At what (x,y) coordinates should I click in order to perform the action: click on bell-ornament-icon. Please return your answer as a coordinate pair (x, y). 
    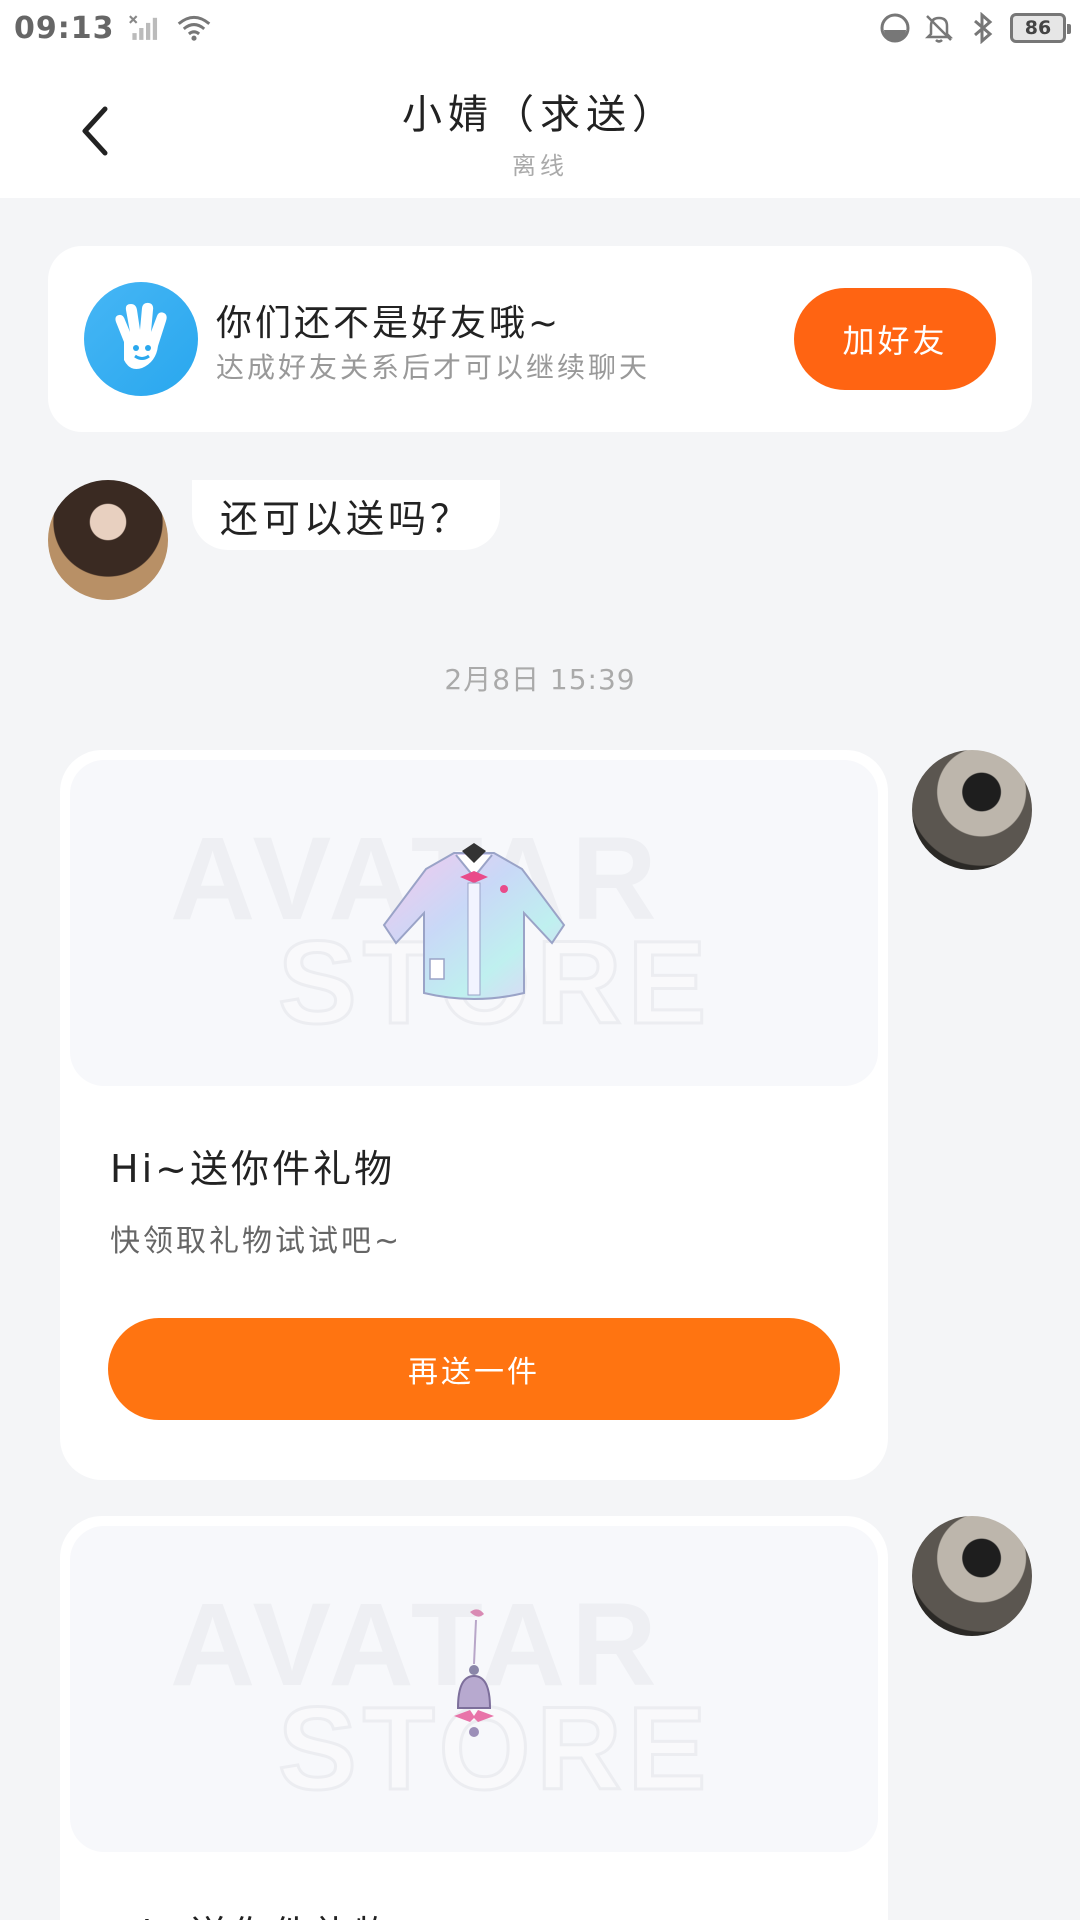
    Looking at the image, I should click on (474, 1689).